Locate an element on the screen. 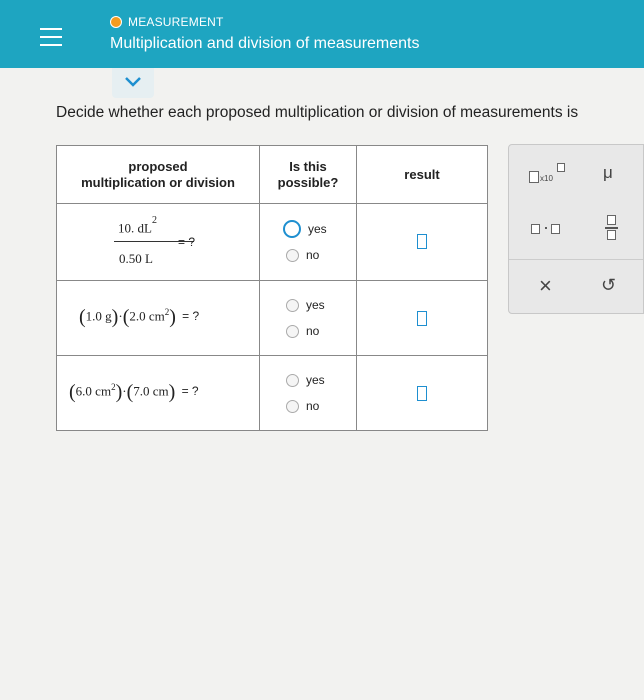  header-proposed: proposed multiplication or division is located at coordinates (158, 174).